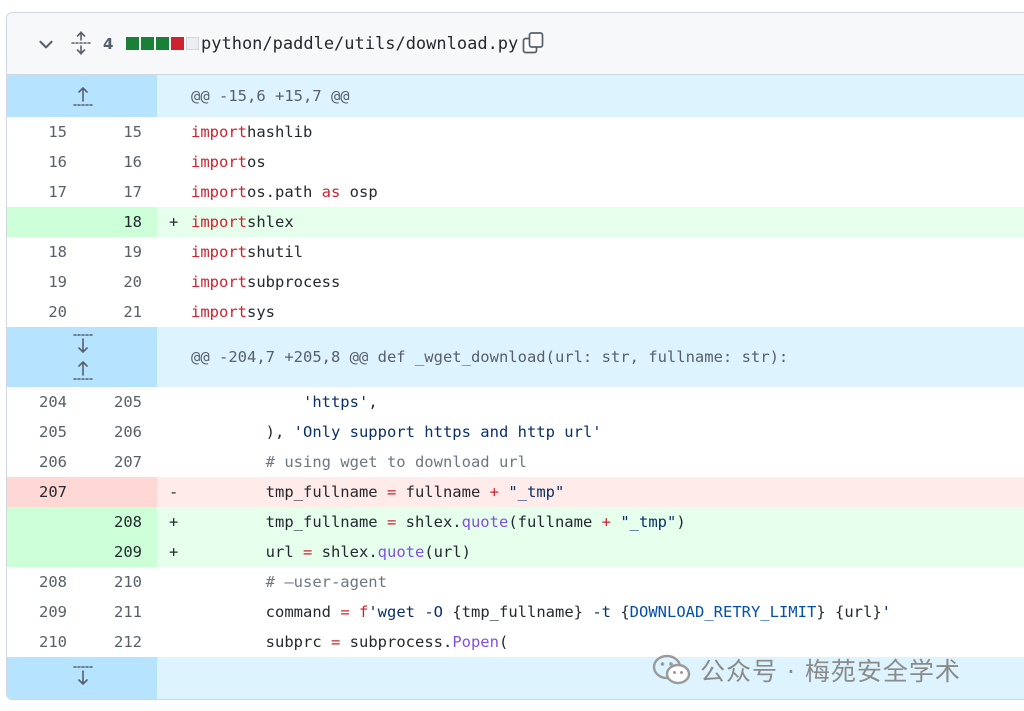  Describe the element at coordinates (359, 462) in the screenshot. I see `code-token: # using wget to download url` at that location.